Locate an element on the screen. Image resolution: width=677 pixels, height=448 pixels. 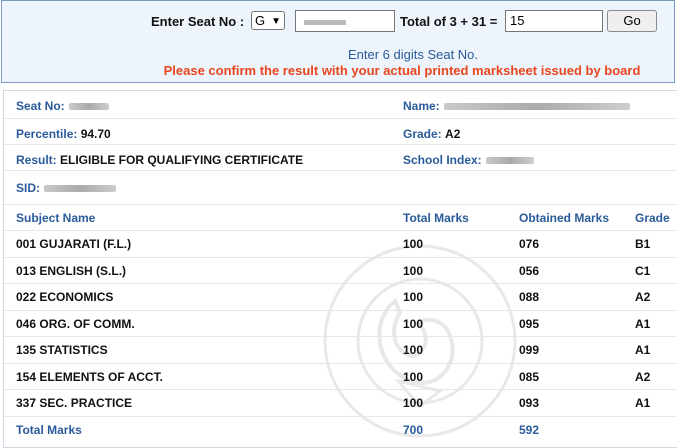
seat-no-field: Seat No: is located at coordinates (62, 106).